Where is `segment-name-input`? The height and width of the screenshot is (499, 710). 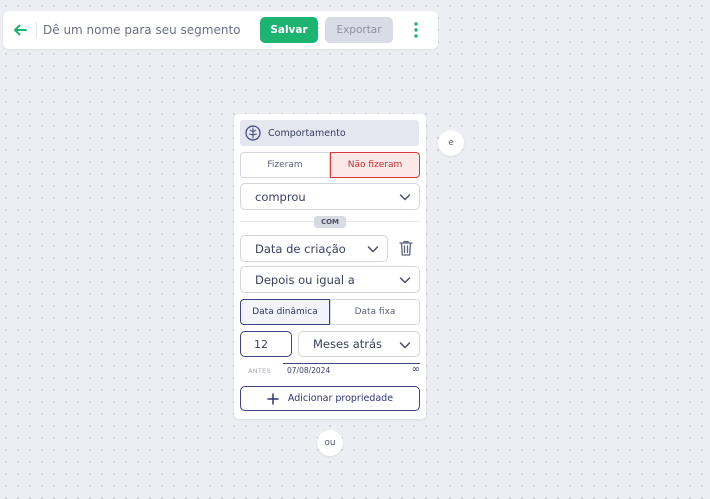 segment-name-input is located at coordinates (148, 30).